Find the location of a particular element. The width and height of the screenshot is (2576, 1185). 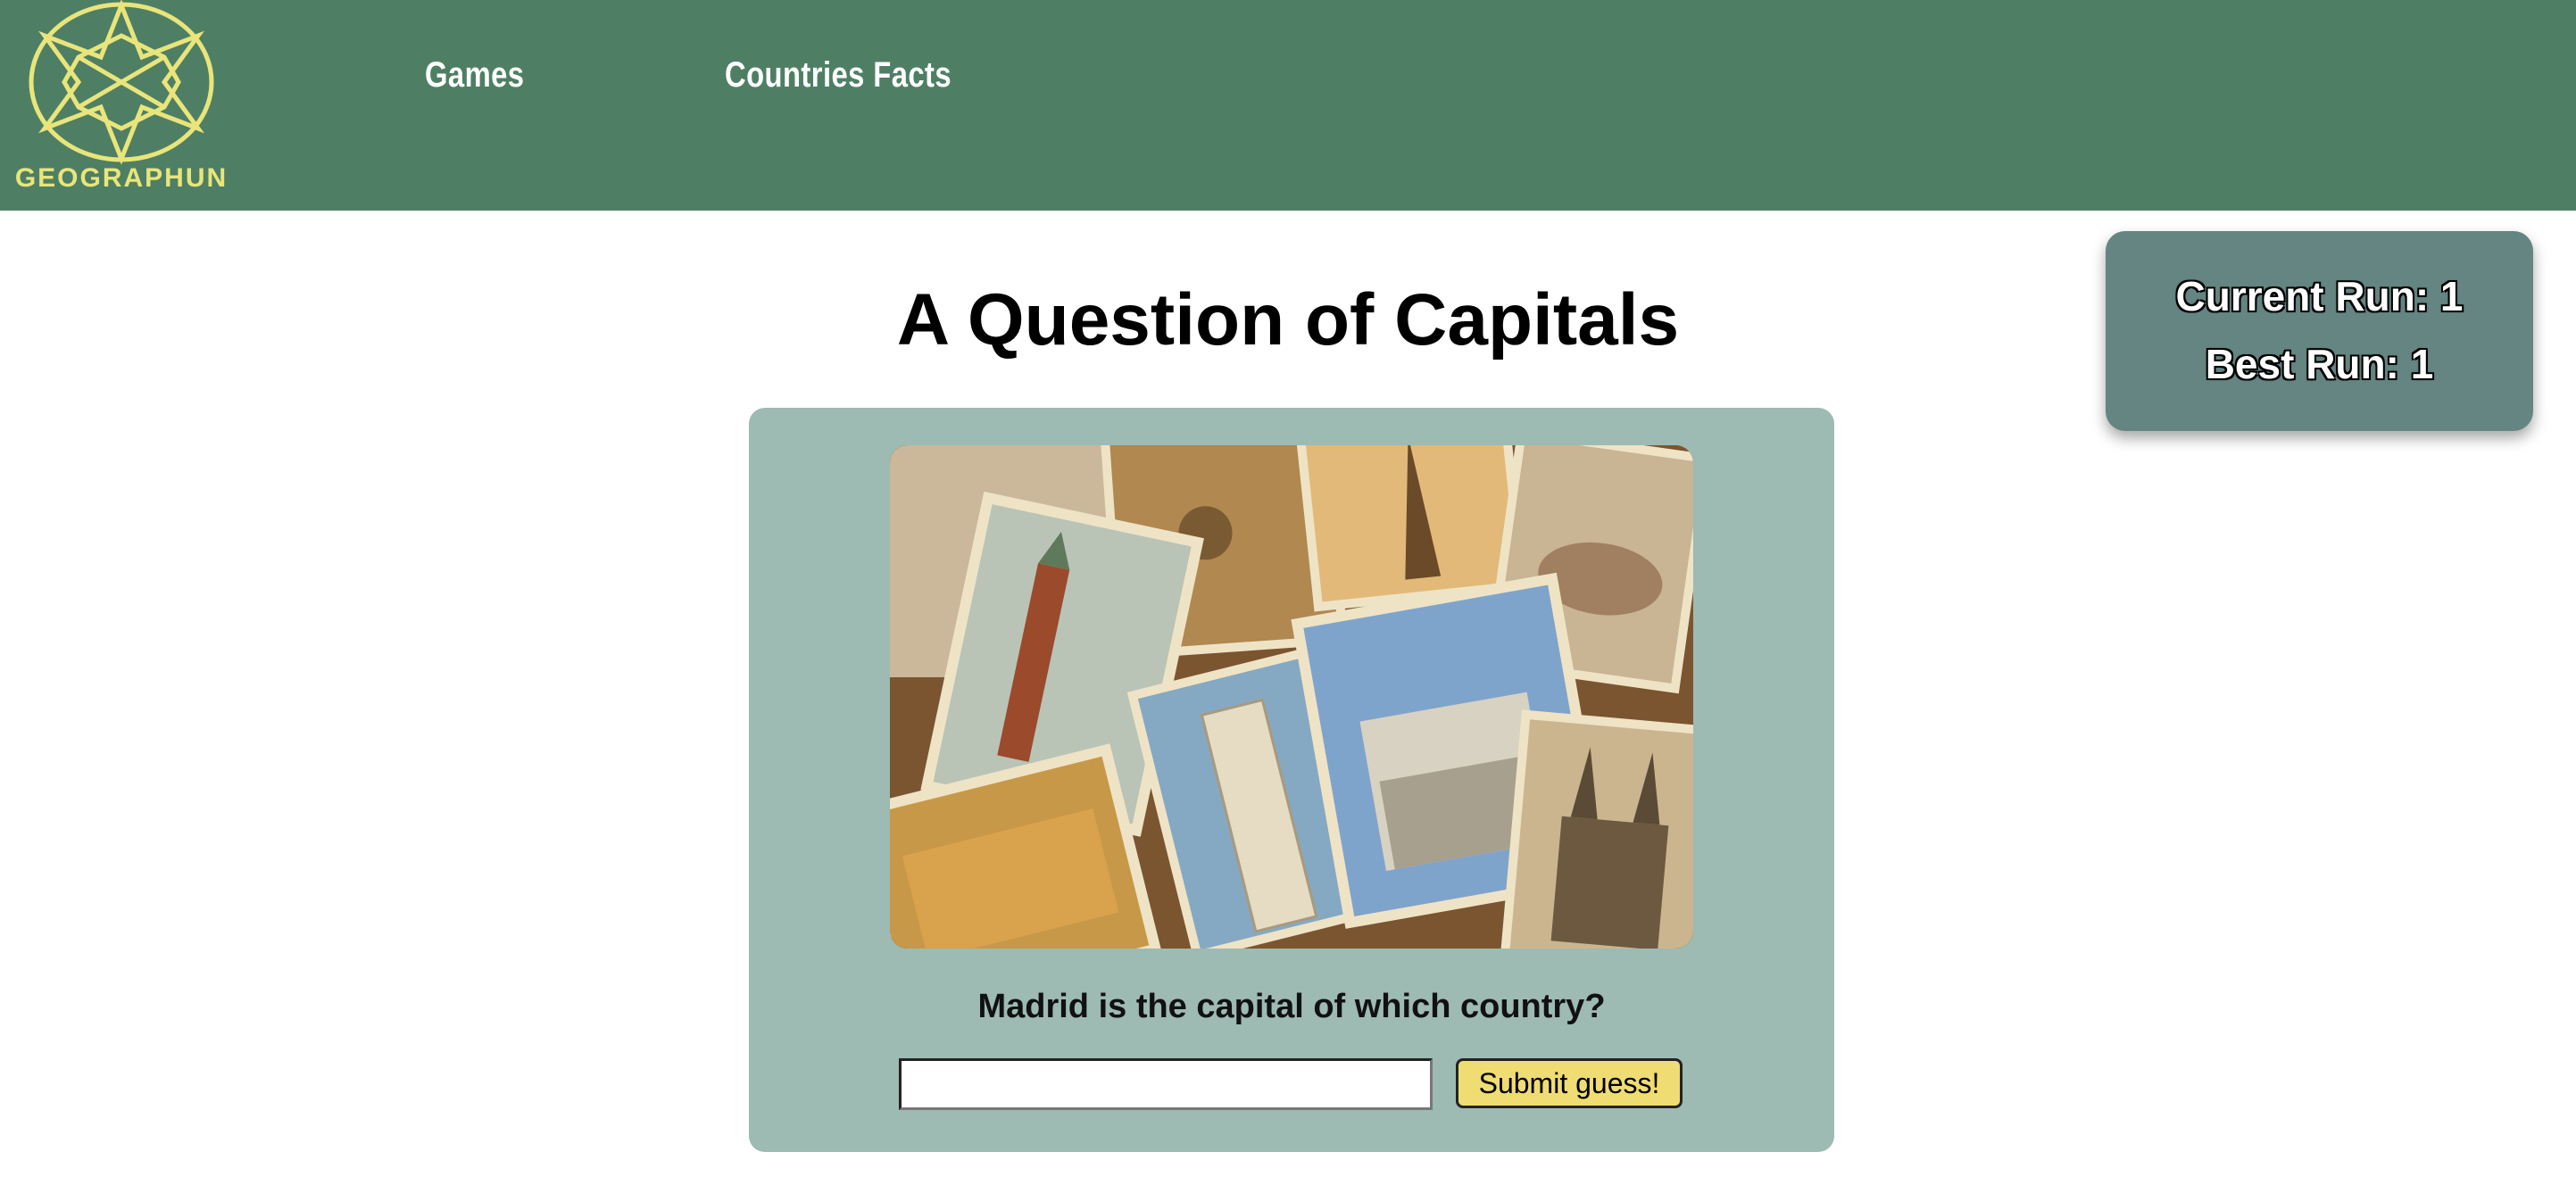

answer-input is located at coordinates (1166, 1084).